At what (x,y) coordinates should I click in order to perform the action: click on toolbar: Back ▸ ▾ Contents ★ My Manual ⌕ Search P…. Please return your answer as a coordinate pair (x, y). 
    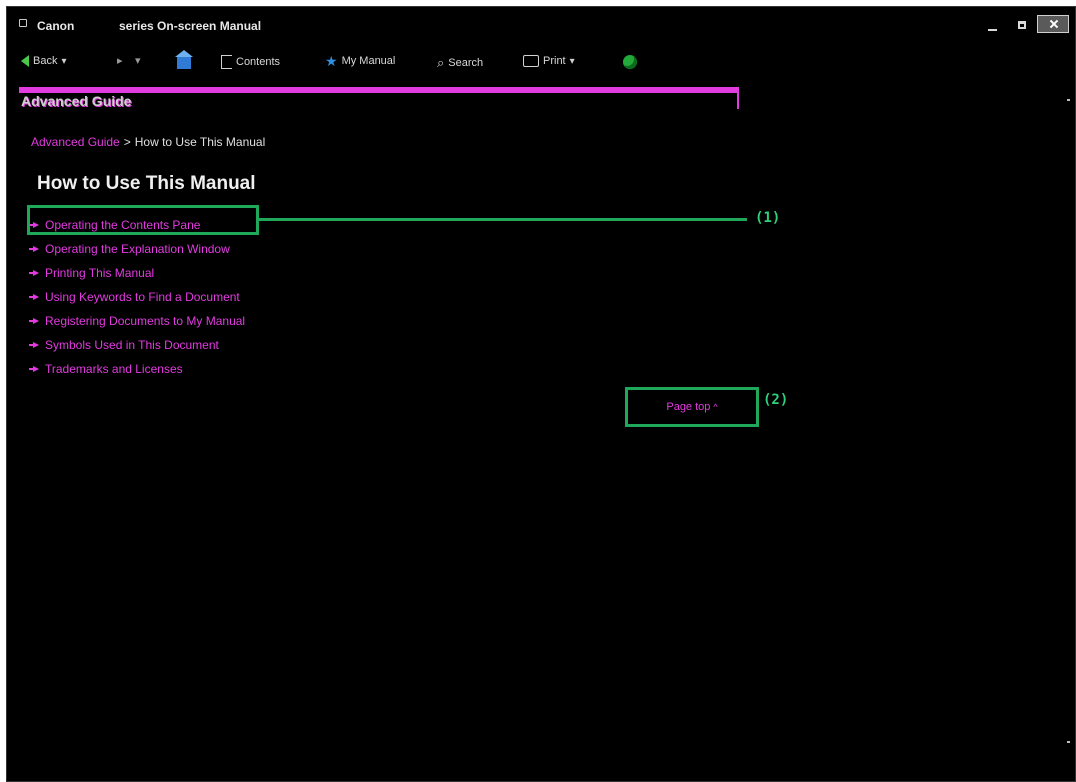
    Looking at the image, I should click on (541, 63).